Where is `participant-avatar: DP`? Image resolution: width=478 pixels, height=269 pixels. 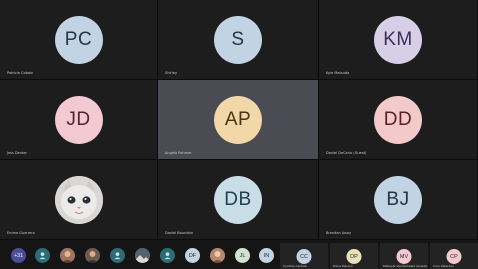 participant-avatar: DP is located at coordinates (354, 256).